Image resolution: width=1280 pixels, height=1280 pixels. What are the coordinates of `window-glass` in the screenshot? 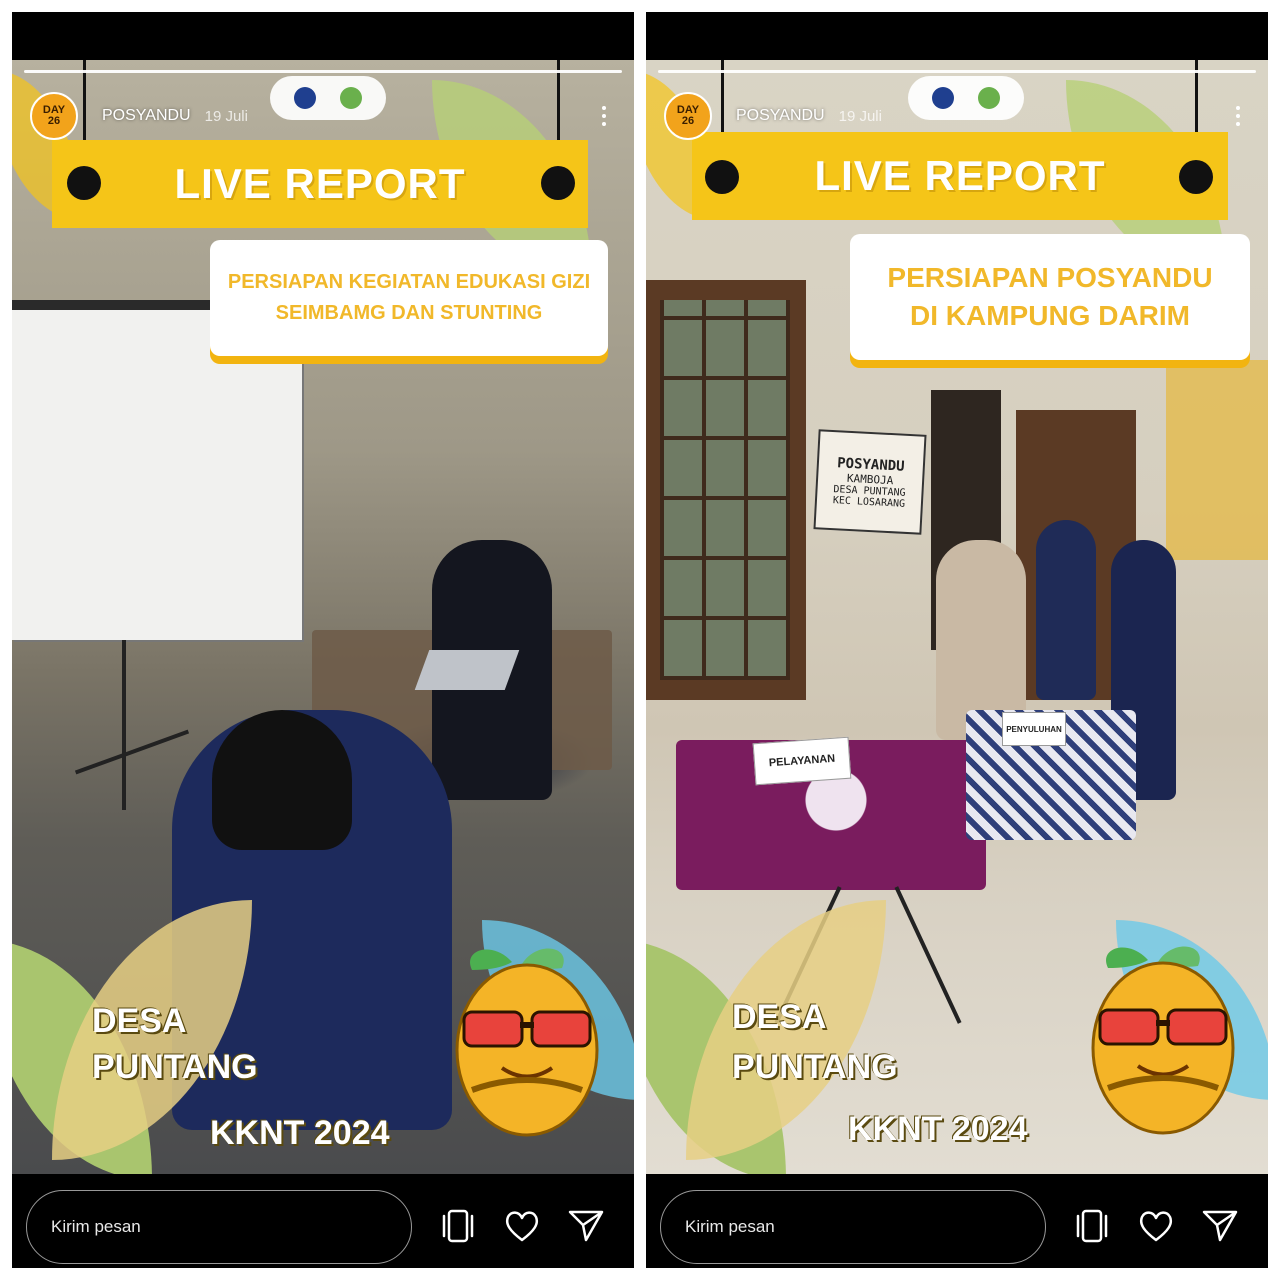 It's located at (725, 490).